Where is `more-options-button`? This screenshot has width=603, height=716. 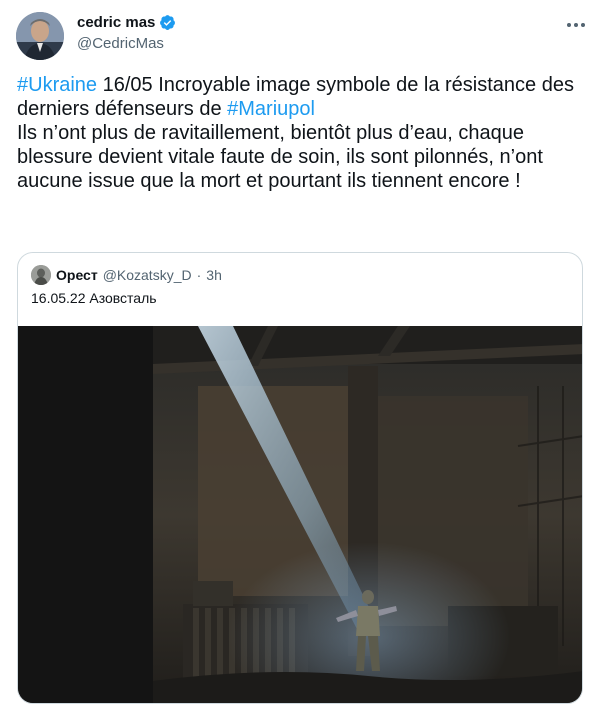
more-options-button is located at coordinates (576, 25).